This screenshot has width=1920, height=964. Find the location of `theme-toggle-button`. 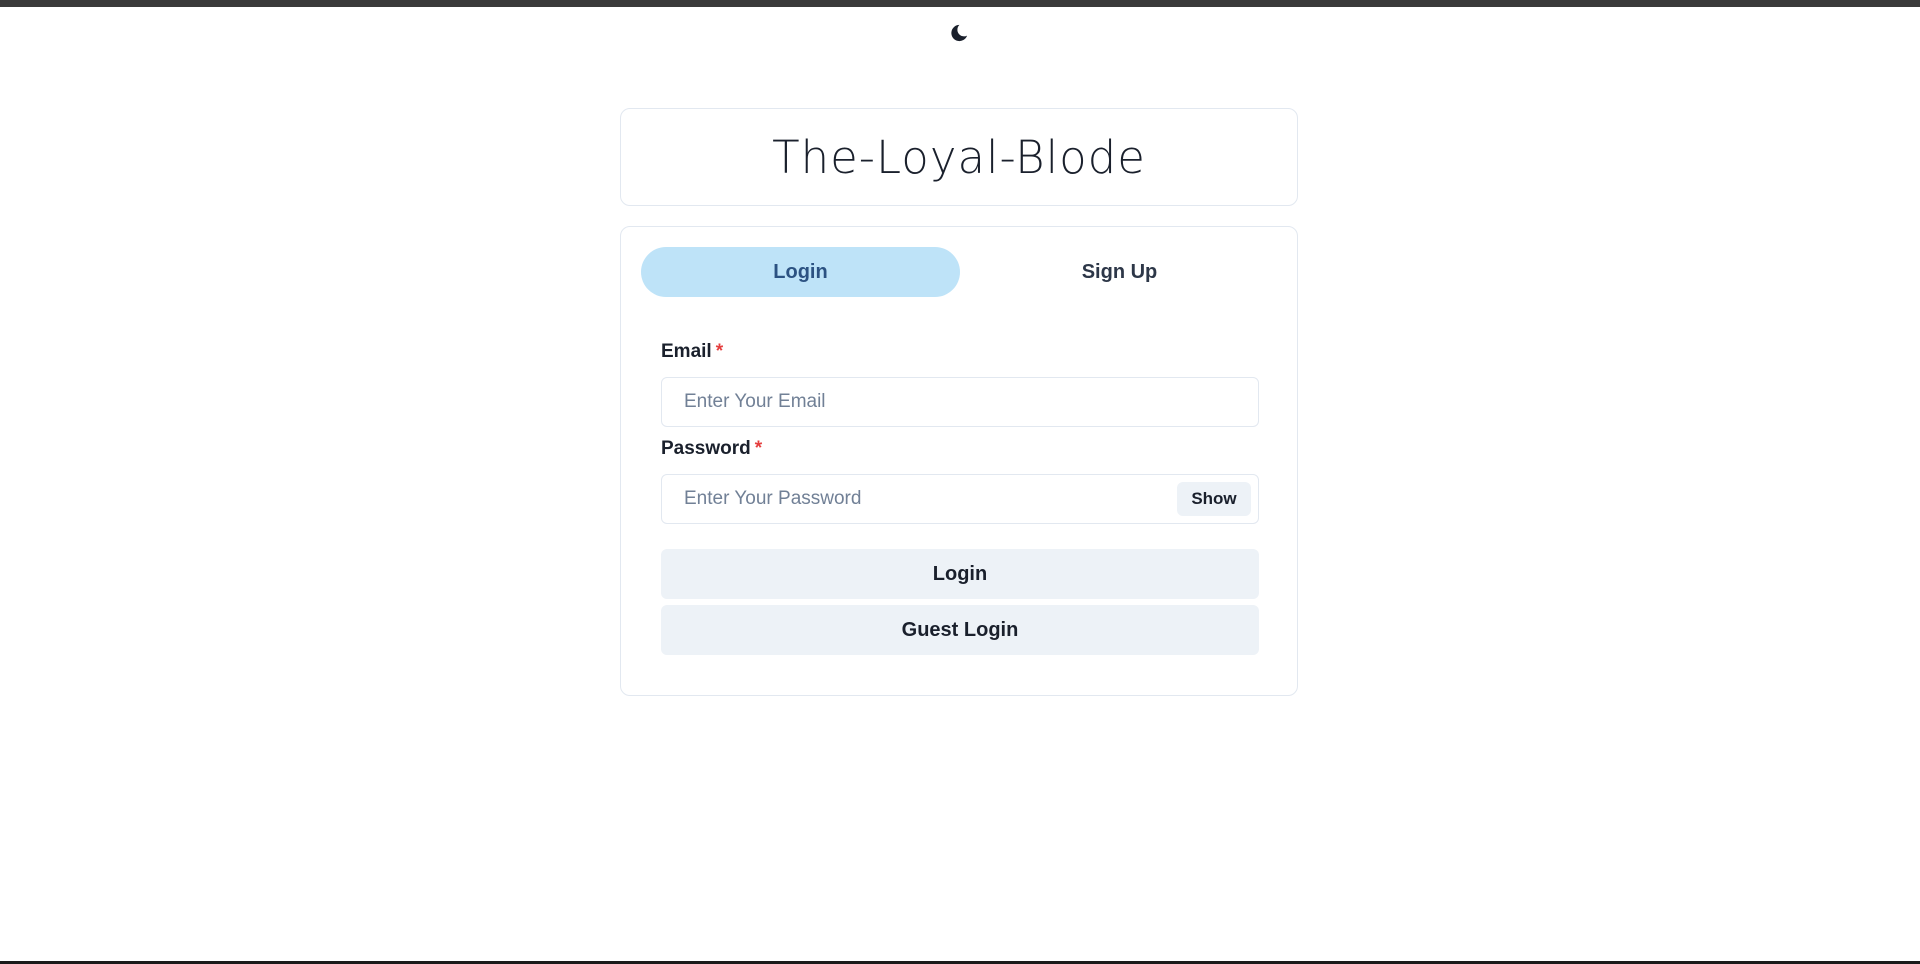

theme-toggle-button is located at coordinates (959, 33).